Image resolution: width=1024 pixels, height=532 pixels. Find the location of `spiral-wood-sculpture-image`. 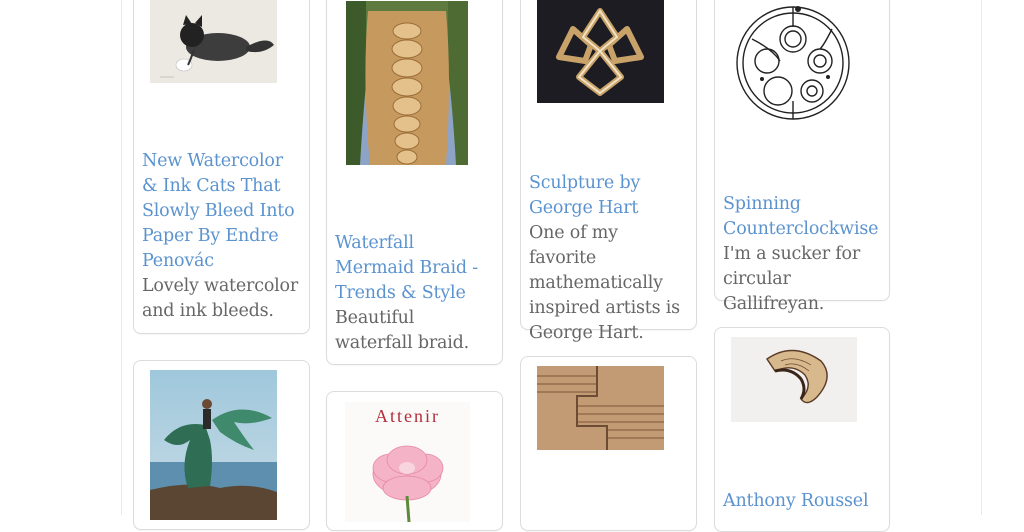

spiral-wood-sculpture-image is located at coordinates (794, 379).